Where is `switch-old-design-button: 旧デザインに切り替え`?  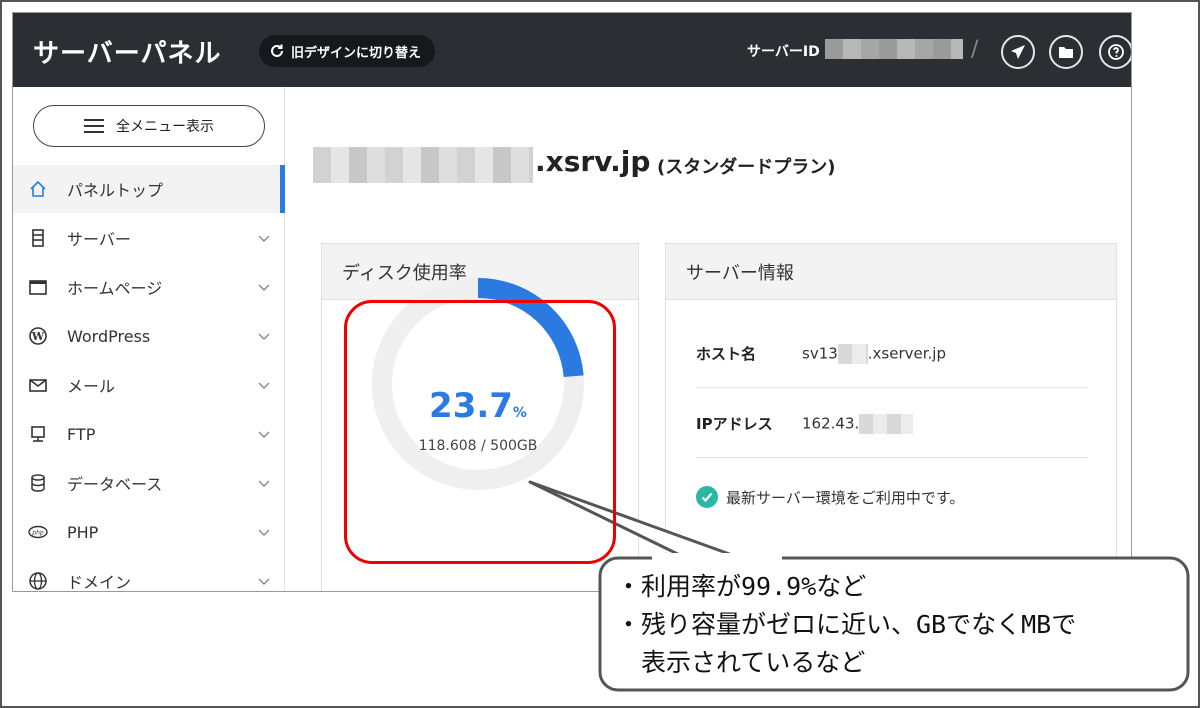
switch-old-design-button: 旧デザインに切り替え is located at coordinates (347, 51).